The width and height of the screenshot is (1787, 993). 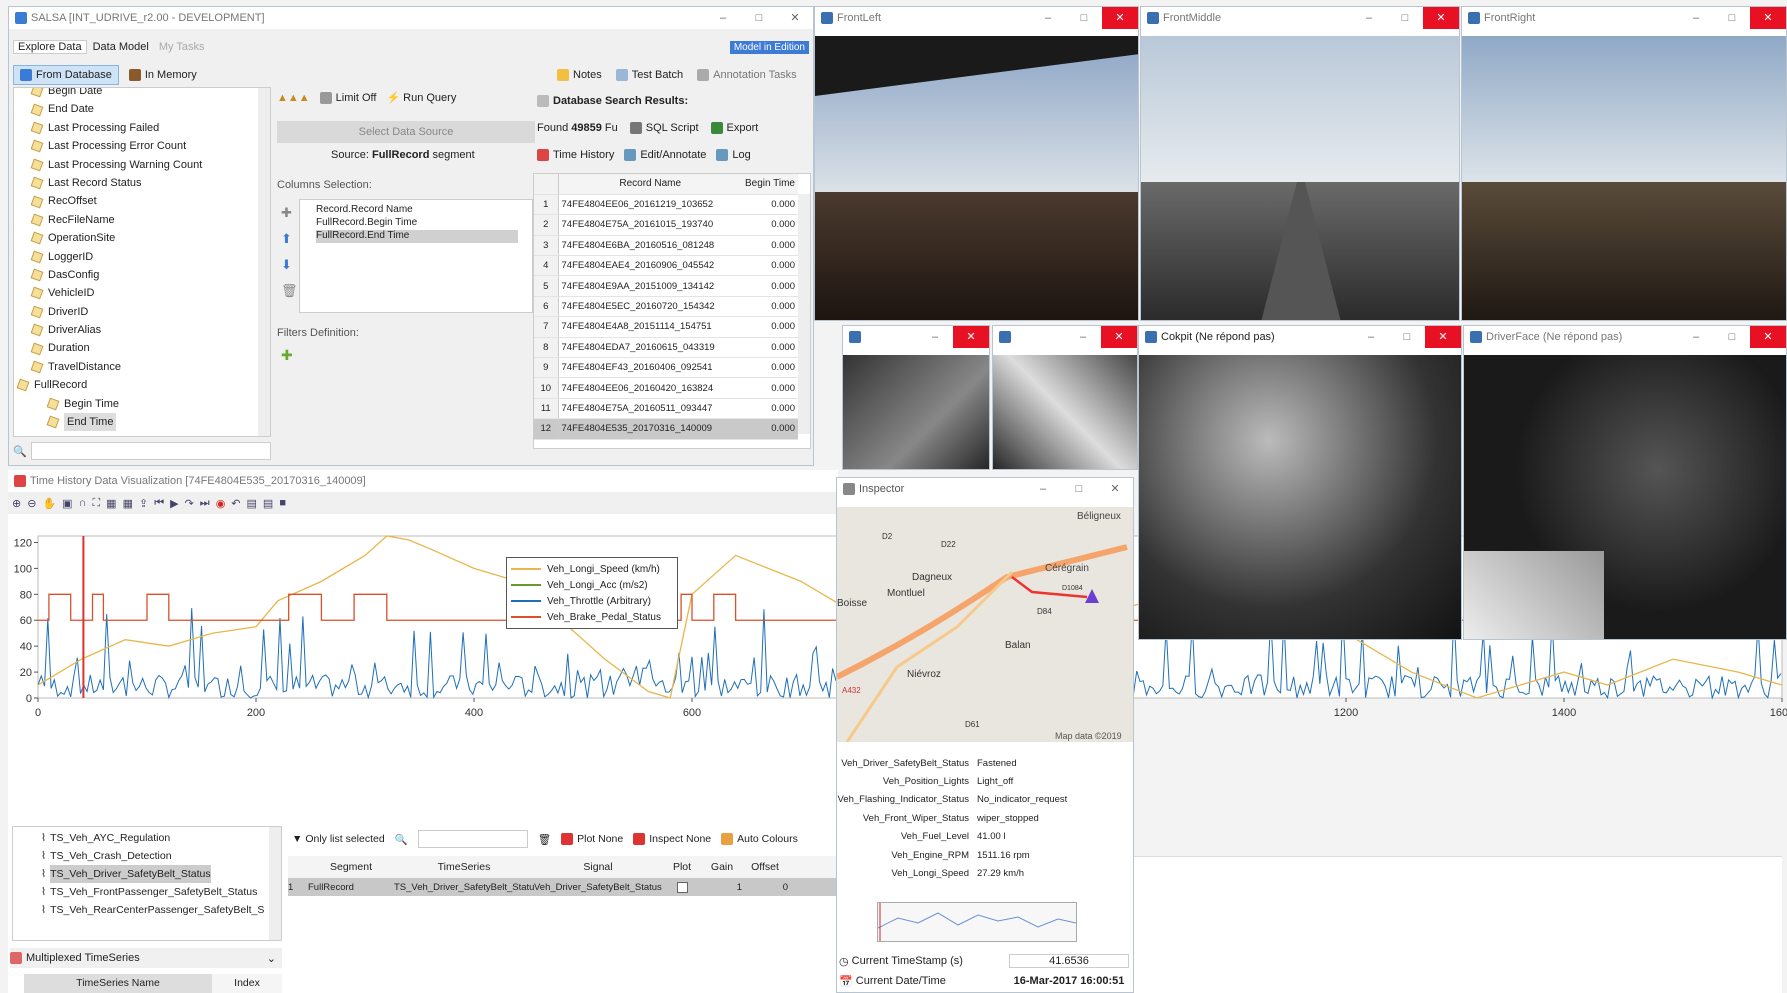 I want to click on plot-checkbox, so click(x=682, y=887).